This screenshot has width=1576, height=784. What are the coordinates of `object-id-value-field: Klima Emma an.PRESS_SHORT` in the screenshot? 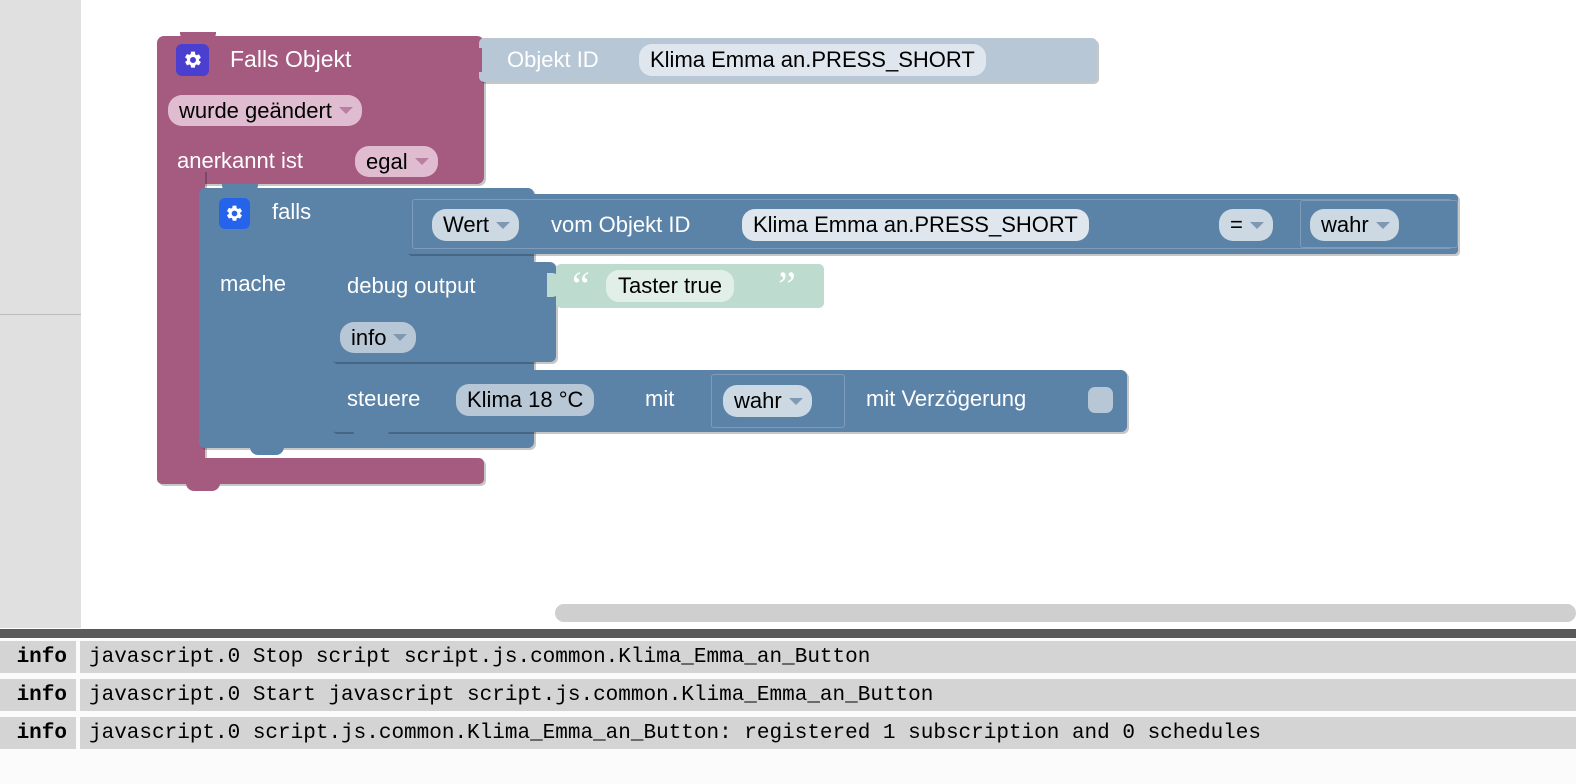 It's located at (812, 60).